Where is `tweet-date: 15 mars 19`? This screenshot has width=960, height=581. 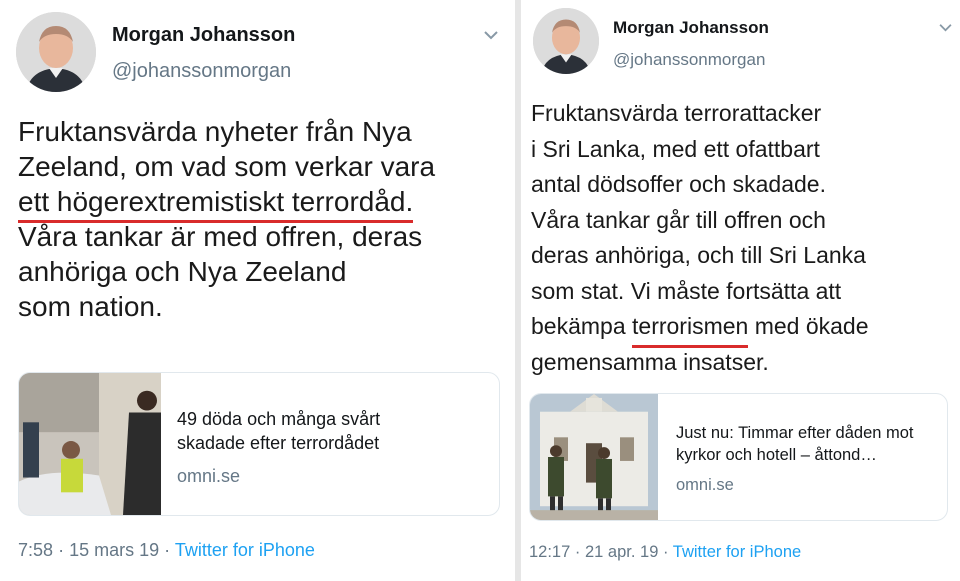 tweet-date: 15 mars 19 is located at coordinates (114, 550).